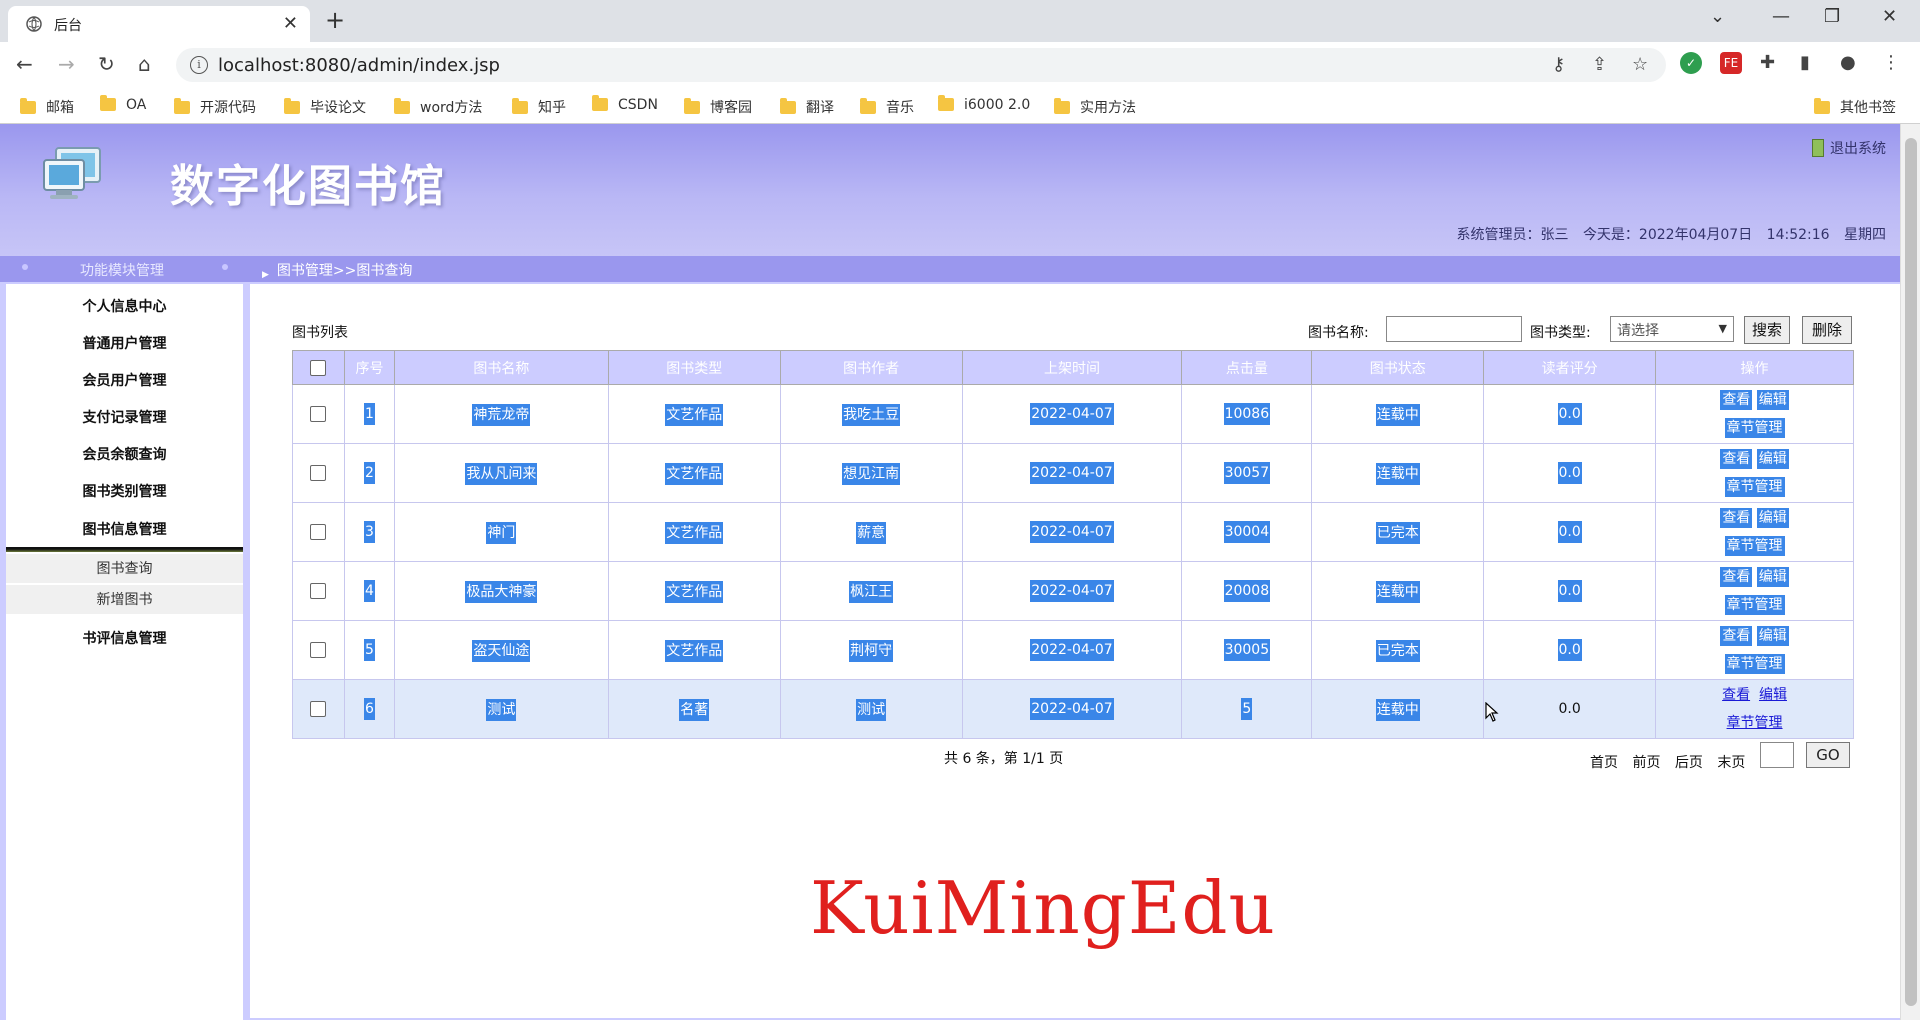 This screenshot has width=1920, height=1020. What do you see at coordinates (308, 186) in the screenshot?
I see `site-title: 数字化图书馆` at bounding box center [308, 186].